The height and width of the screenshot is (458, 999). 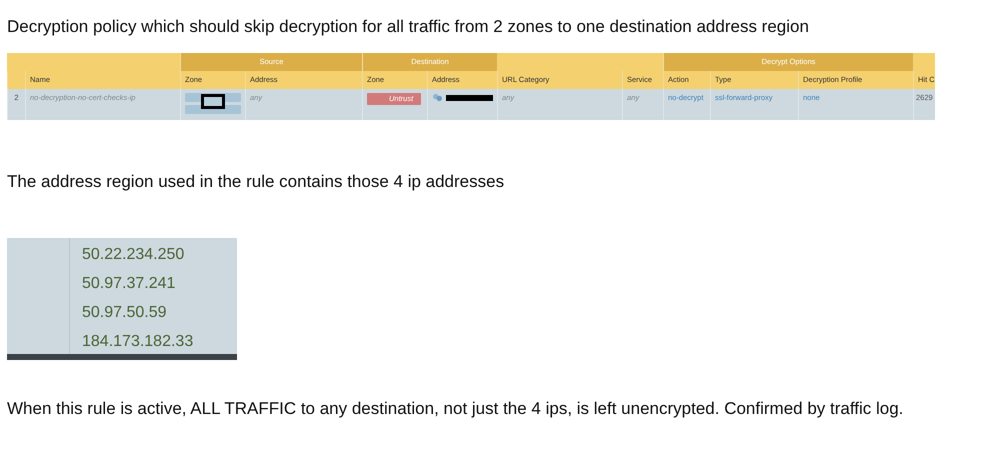 What do you see at coordinates (125, 313) in the screenshot?
I see `ip-address: 50.97.50.59` at bounding box center [125, 313].